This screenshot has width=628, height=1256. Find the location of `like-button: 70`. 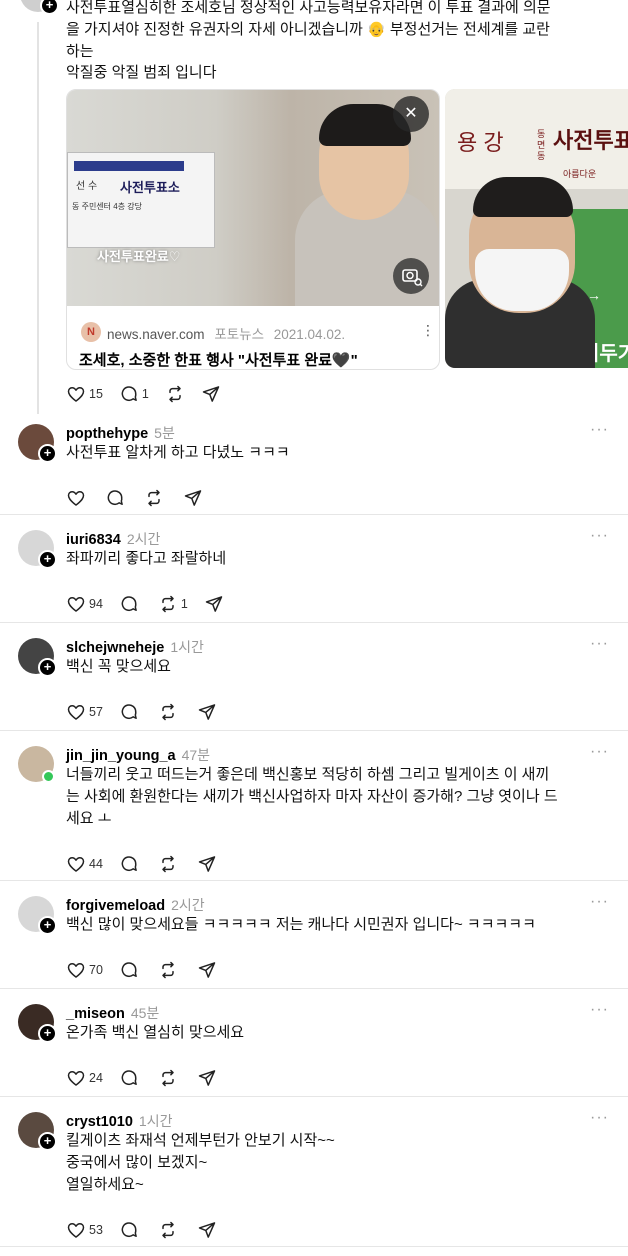

like-button: 70 is located at coordinates (84, 970).